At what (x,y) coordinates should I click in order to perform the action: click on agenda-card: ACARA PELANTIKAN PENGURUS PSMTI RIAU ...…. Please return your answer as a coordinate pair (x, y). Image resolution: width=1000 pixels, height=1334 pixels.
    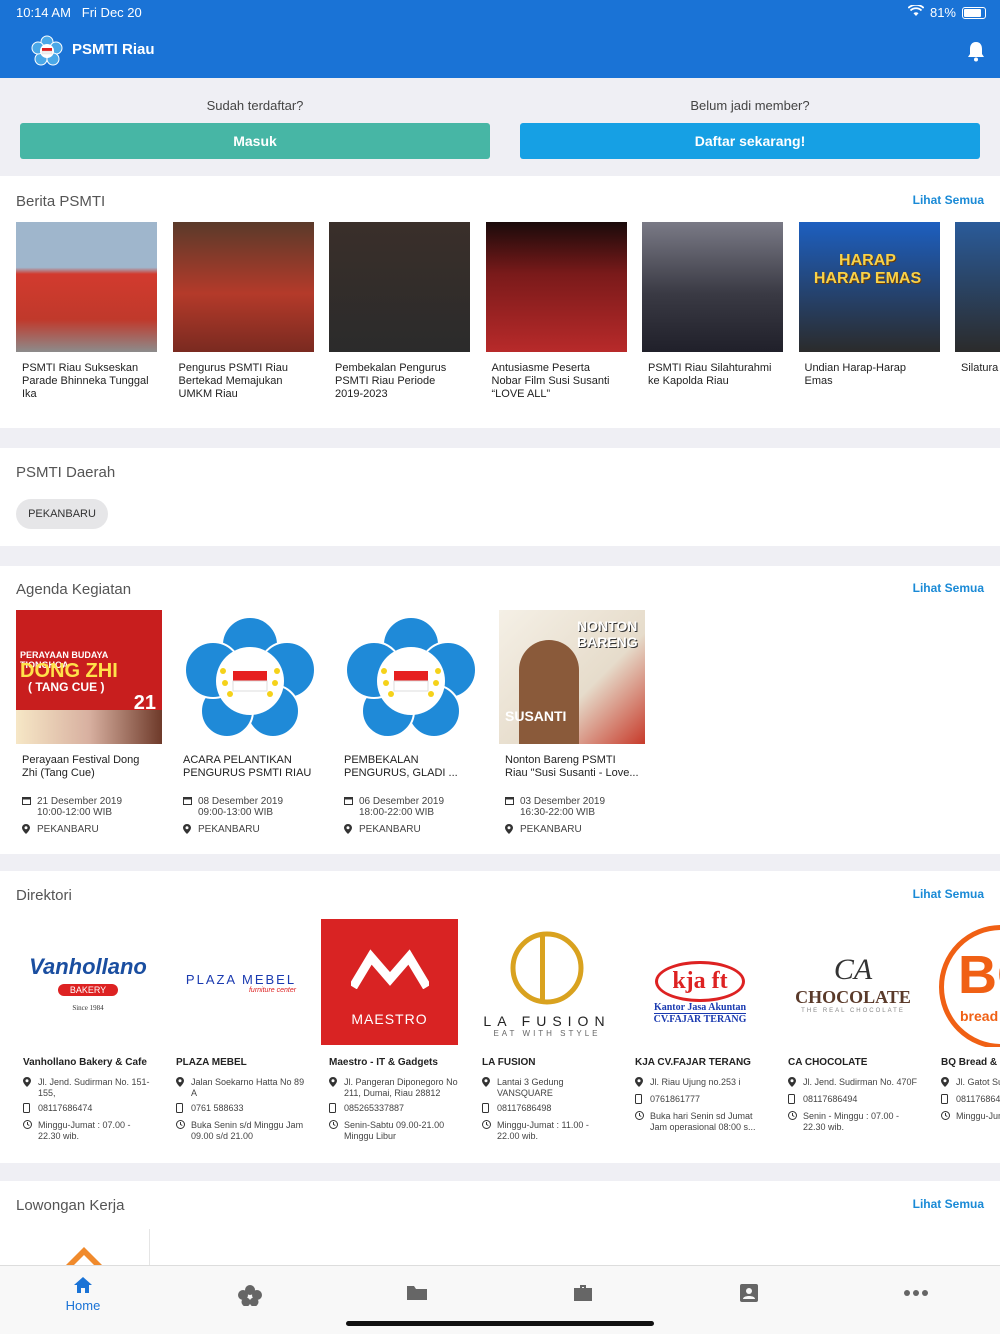
    Looking at the image, I should click on (250, 726).